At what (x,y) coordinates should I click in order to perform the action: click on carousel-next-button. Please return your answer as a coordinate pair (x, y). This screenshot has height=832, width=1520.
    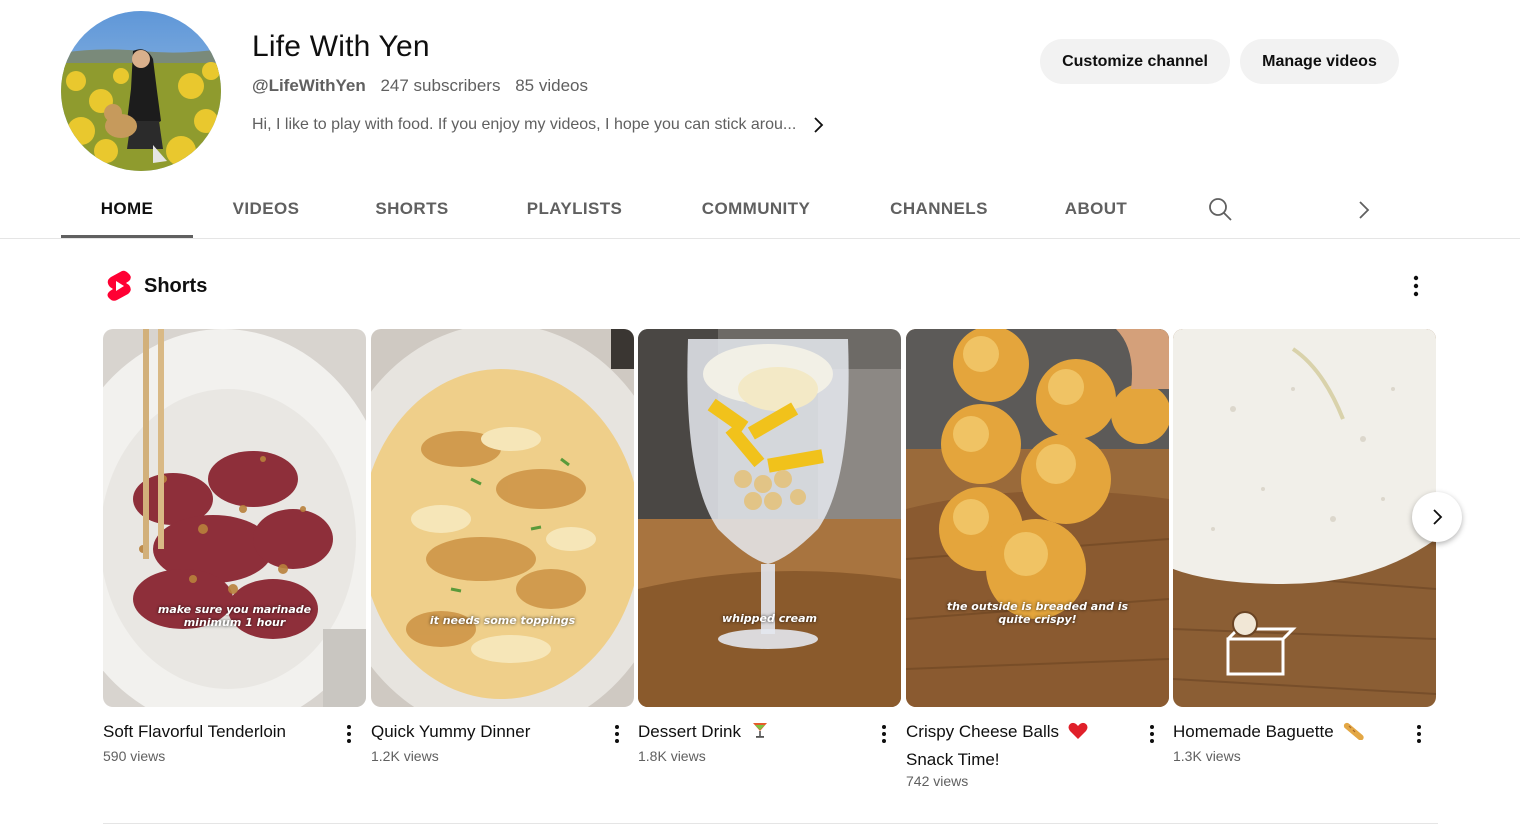
    Looking at the image, I should click on (1437, 517).